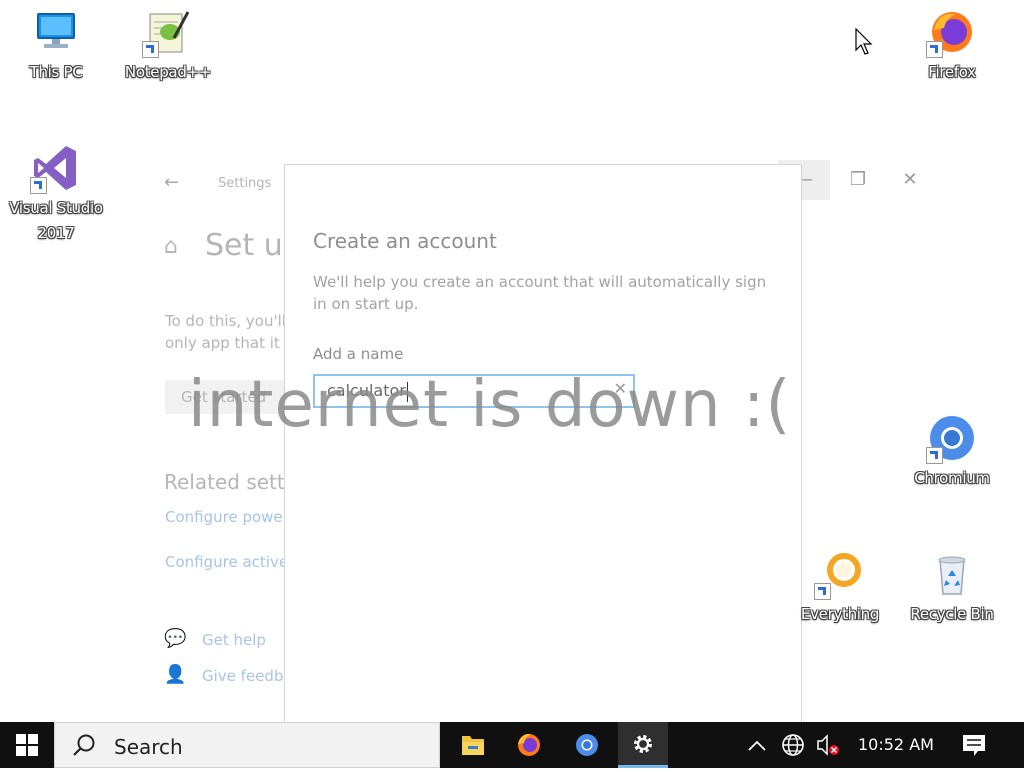 The image size is (1024, 772). Describe the element at coordinates (175, 674) in the screenshot. I see `feedback-icon: 👤` at that location.